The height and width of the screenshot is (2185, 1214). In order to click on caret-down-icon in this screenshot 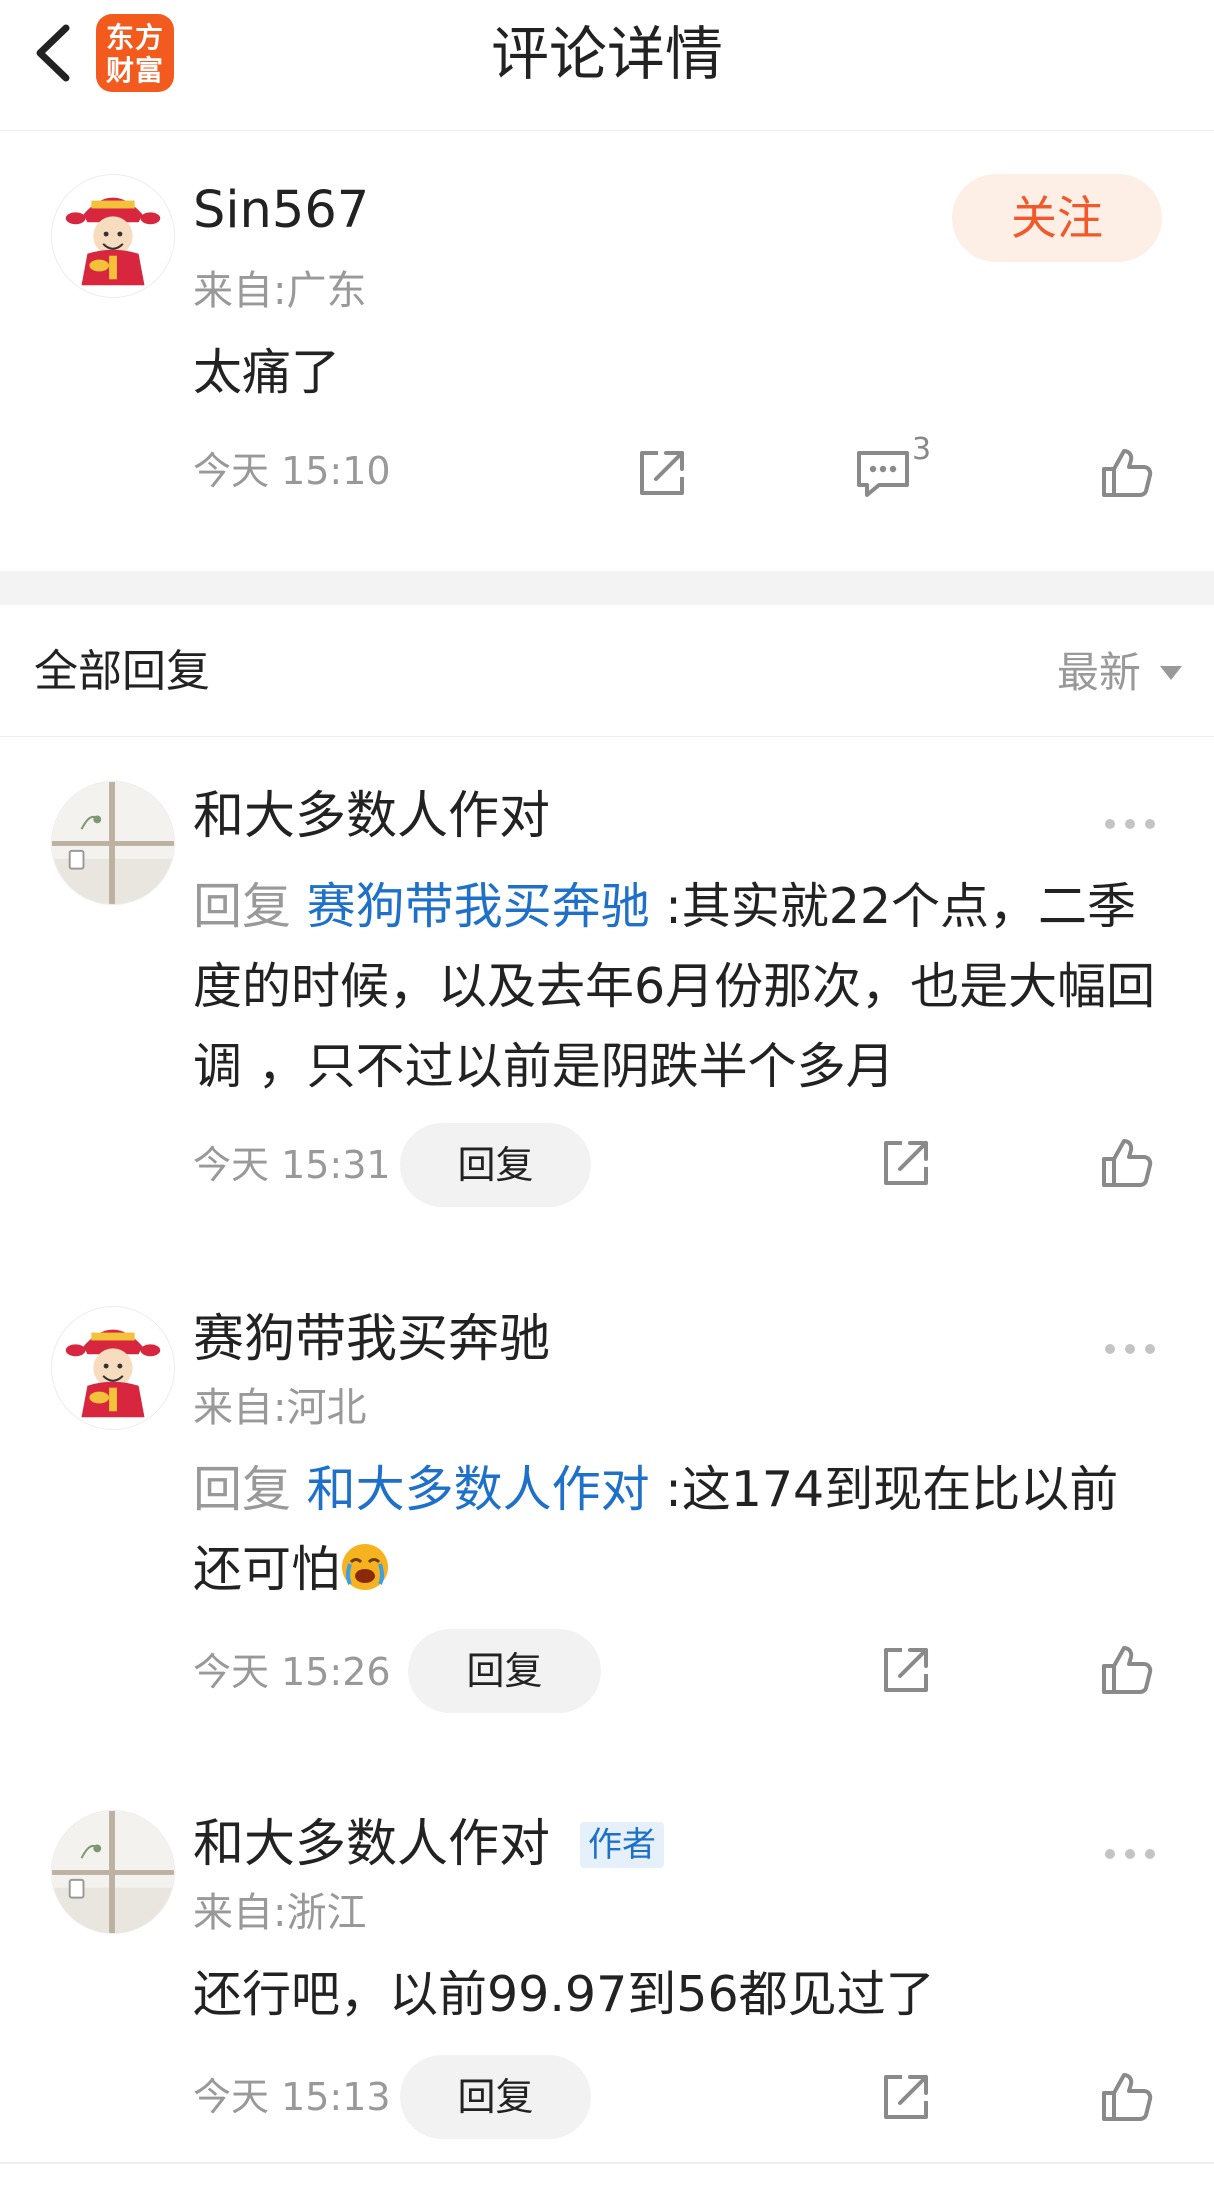, I will do `click(1171, 673)`.